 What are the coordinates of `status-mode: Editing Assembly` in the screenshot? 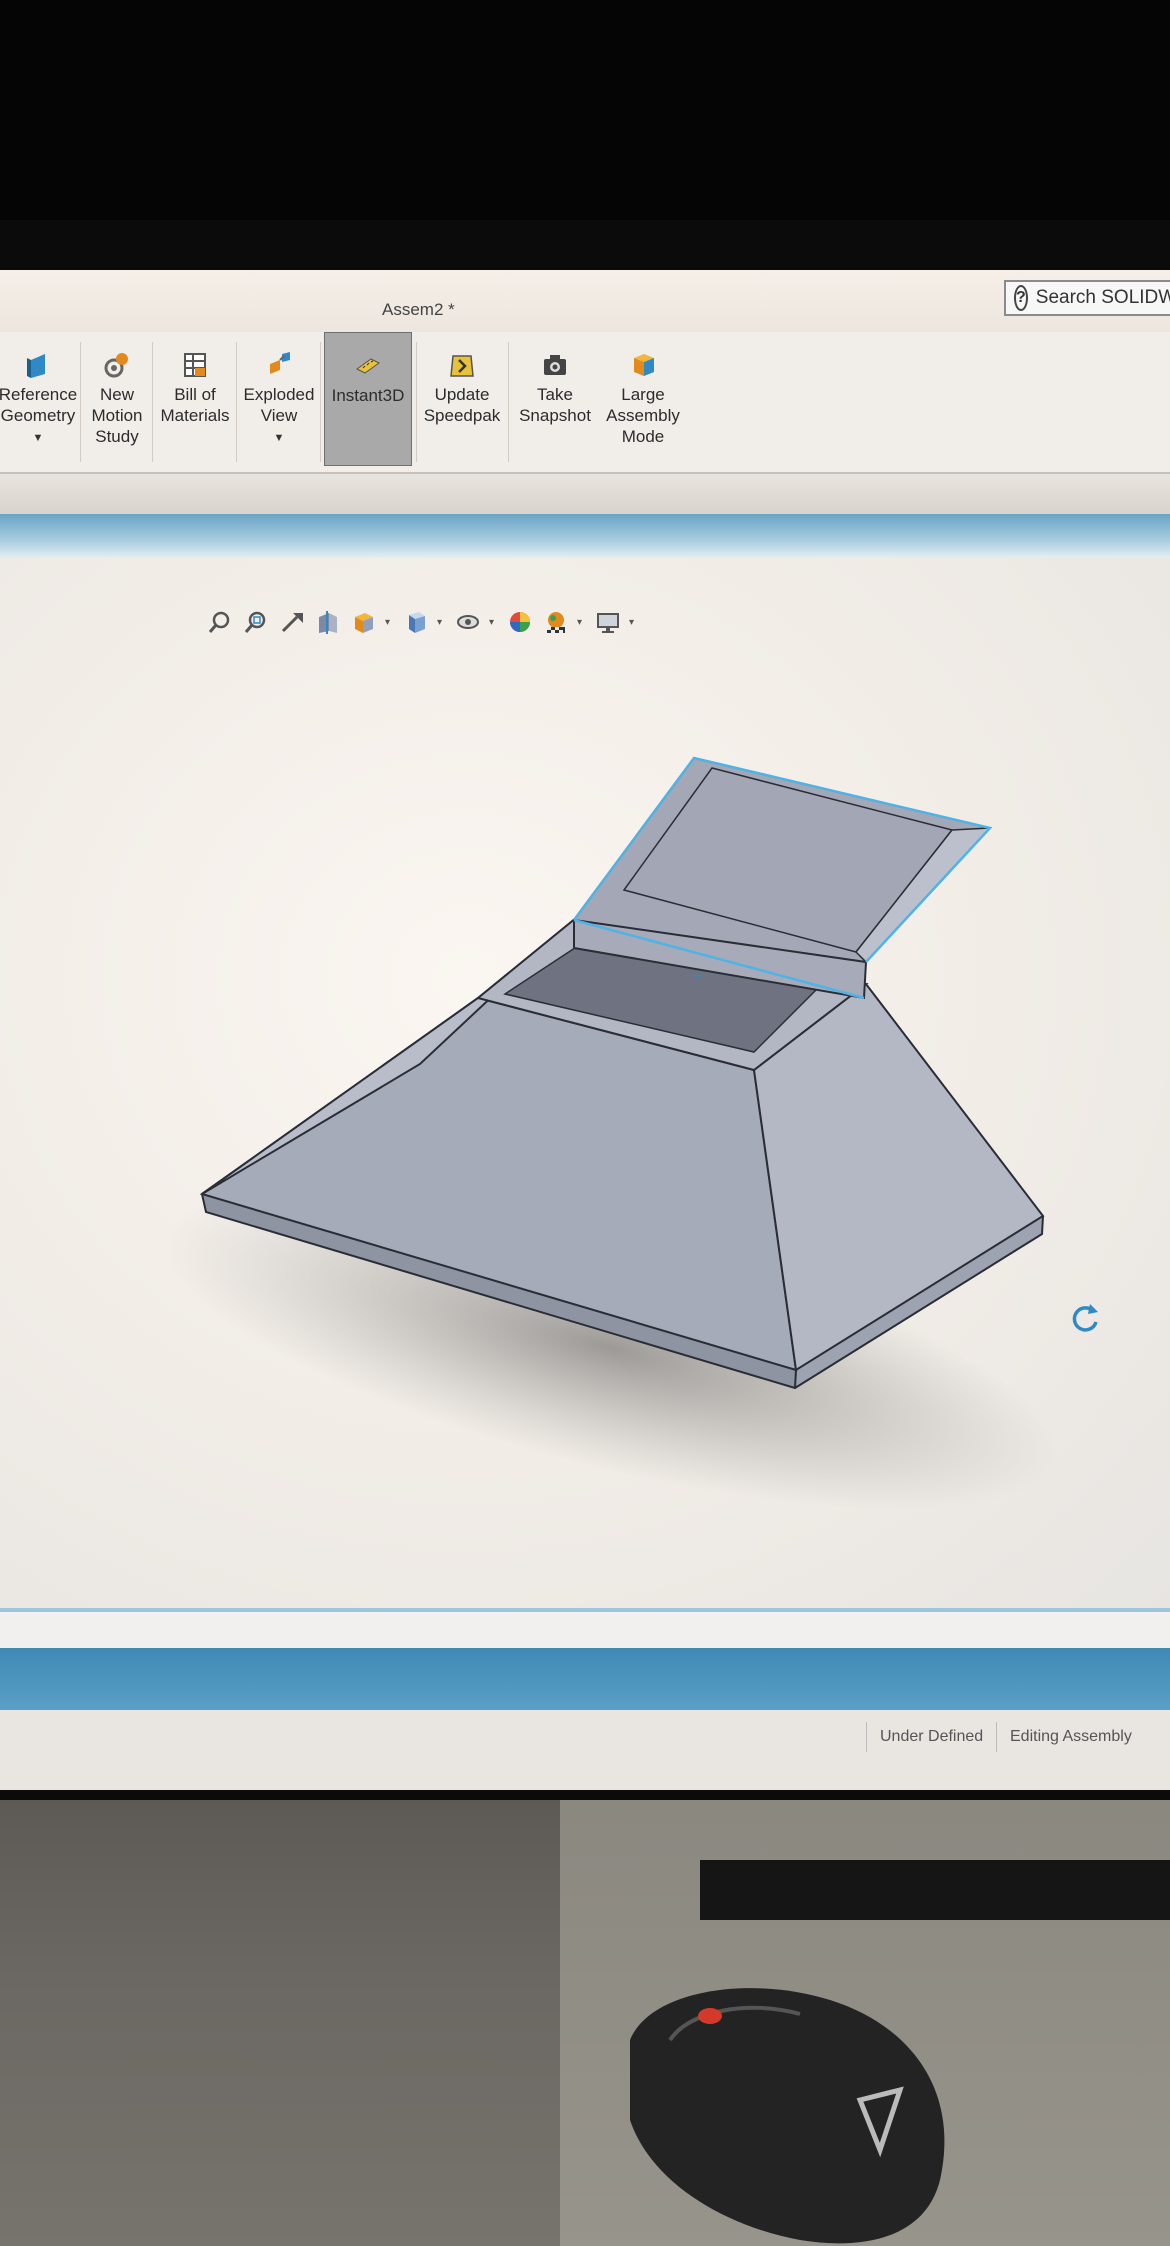 It's located at (1071, 1736).